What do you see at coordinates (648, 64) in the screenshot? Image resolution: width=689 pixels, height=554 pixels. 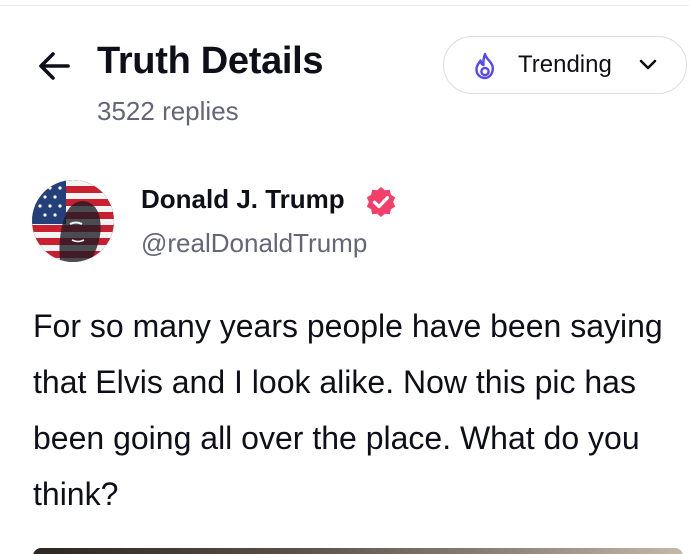 I see `chevron-down-icon` at bounding box center [648, 64].